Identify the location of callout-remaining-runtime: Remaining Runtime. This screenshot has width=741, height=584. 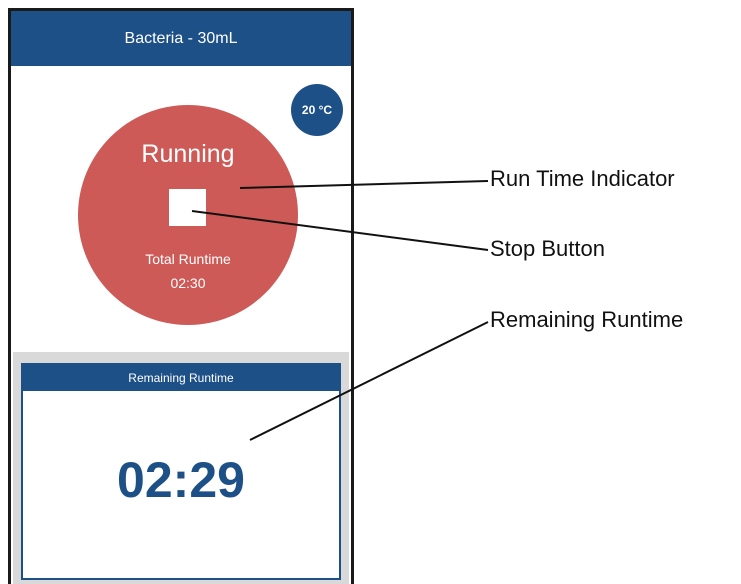
(587, 319).